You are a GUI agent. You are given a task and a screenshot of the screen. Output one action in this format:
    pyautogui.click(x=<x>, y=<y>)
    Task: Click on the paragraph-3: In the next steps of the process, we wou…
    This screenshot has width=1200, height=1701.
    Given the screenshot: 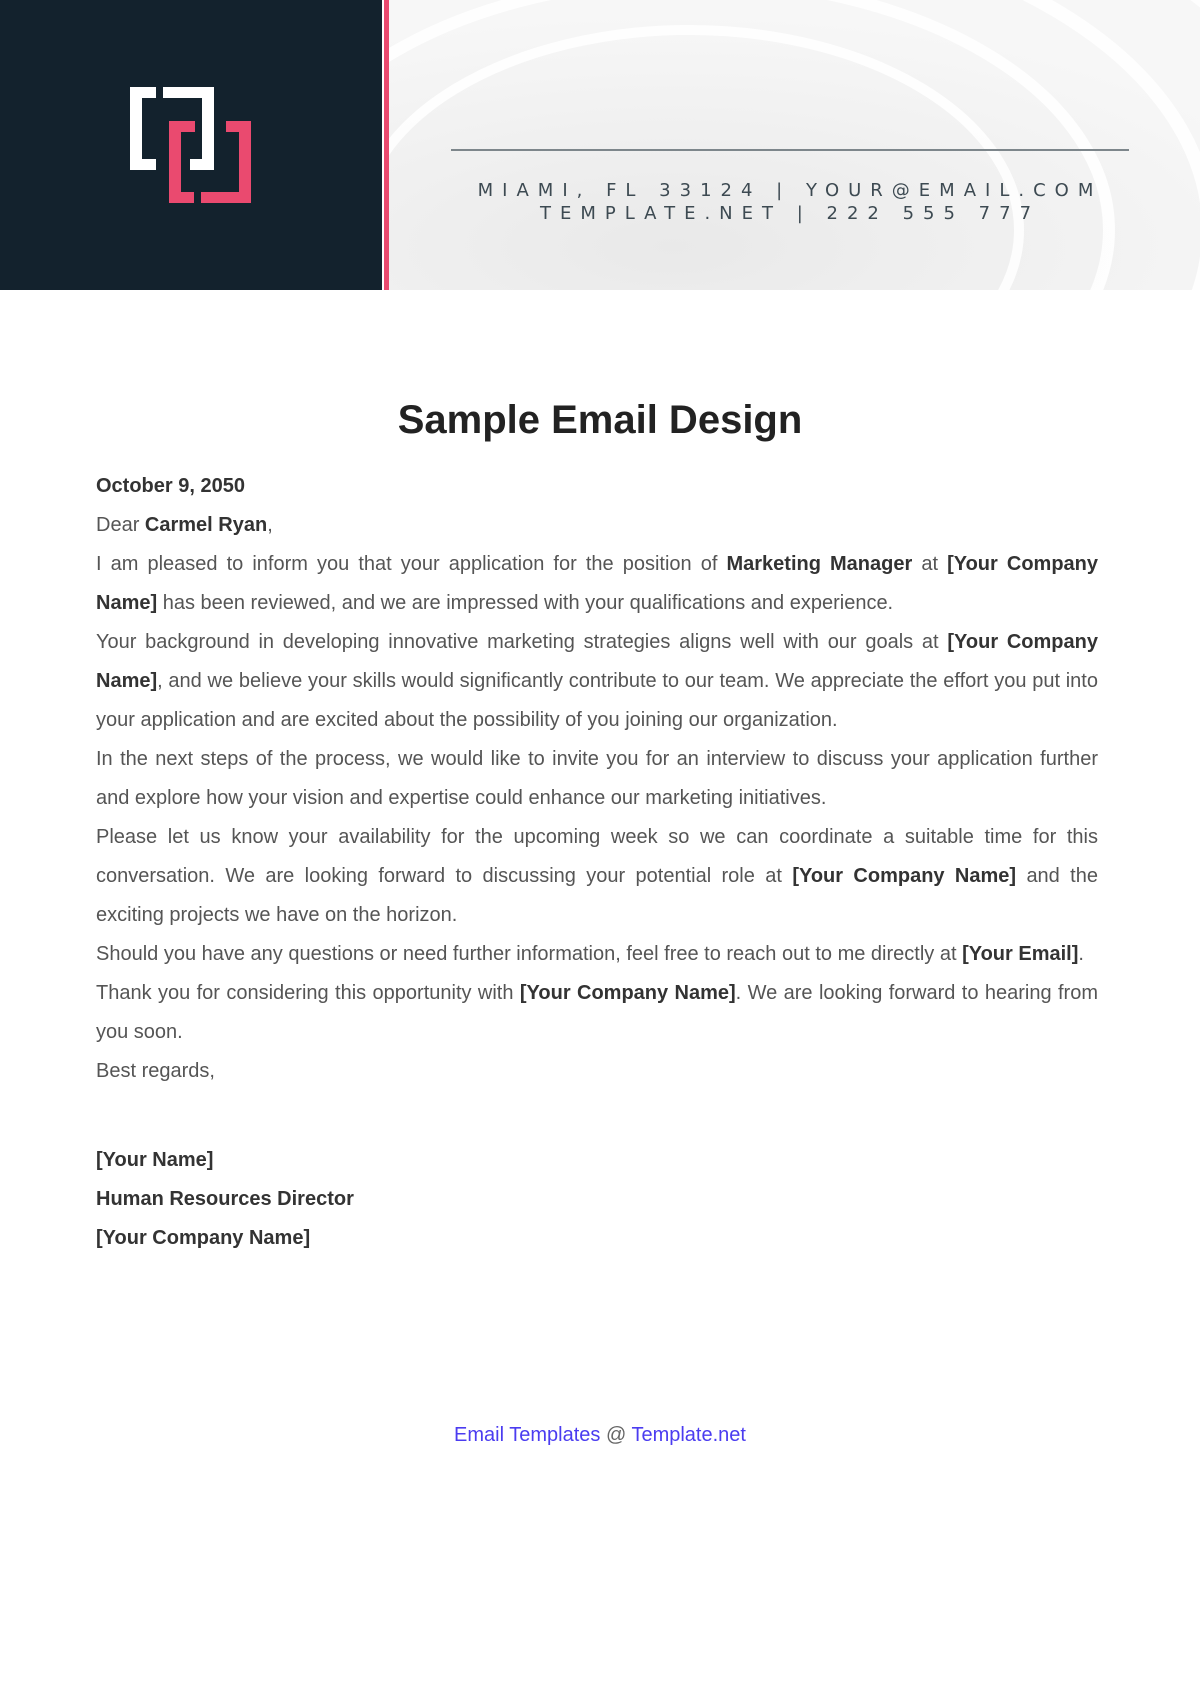 What is the action you would take?
    pyautogui.click(x=597, y=779)
    